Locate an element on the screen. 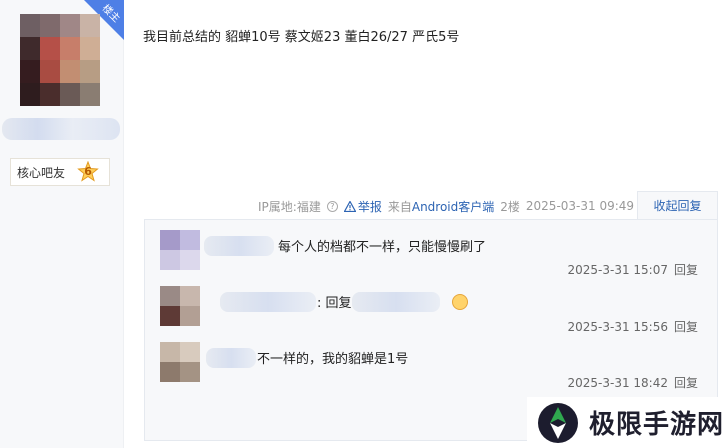 This screenshot has height=448, width=726. reply-meta: 2025-3-31 15:07 回复 is located at coordinates (632, 269).